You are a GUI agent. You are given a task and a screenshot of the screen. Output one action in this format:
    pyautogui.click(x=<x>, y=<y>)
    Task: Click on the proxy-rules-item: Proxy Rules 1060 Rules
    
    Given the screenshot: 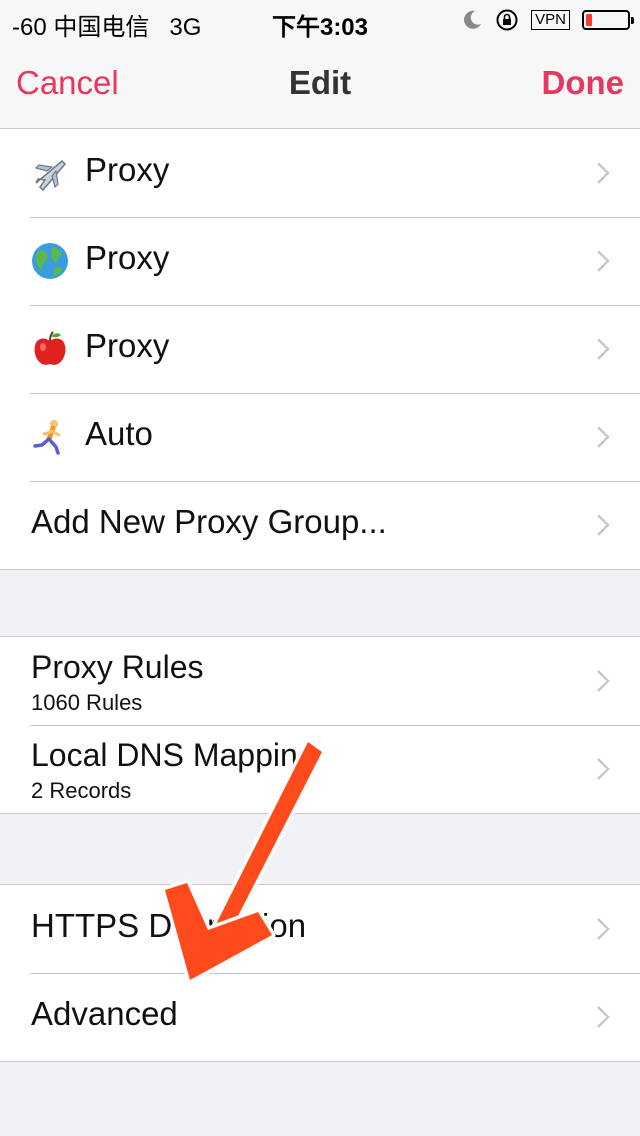 What is the action you would take?
    pyautogui.click(x=320, y=681)
    